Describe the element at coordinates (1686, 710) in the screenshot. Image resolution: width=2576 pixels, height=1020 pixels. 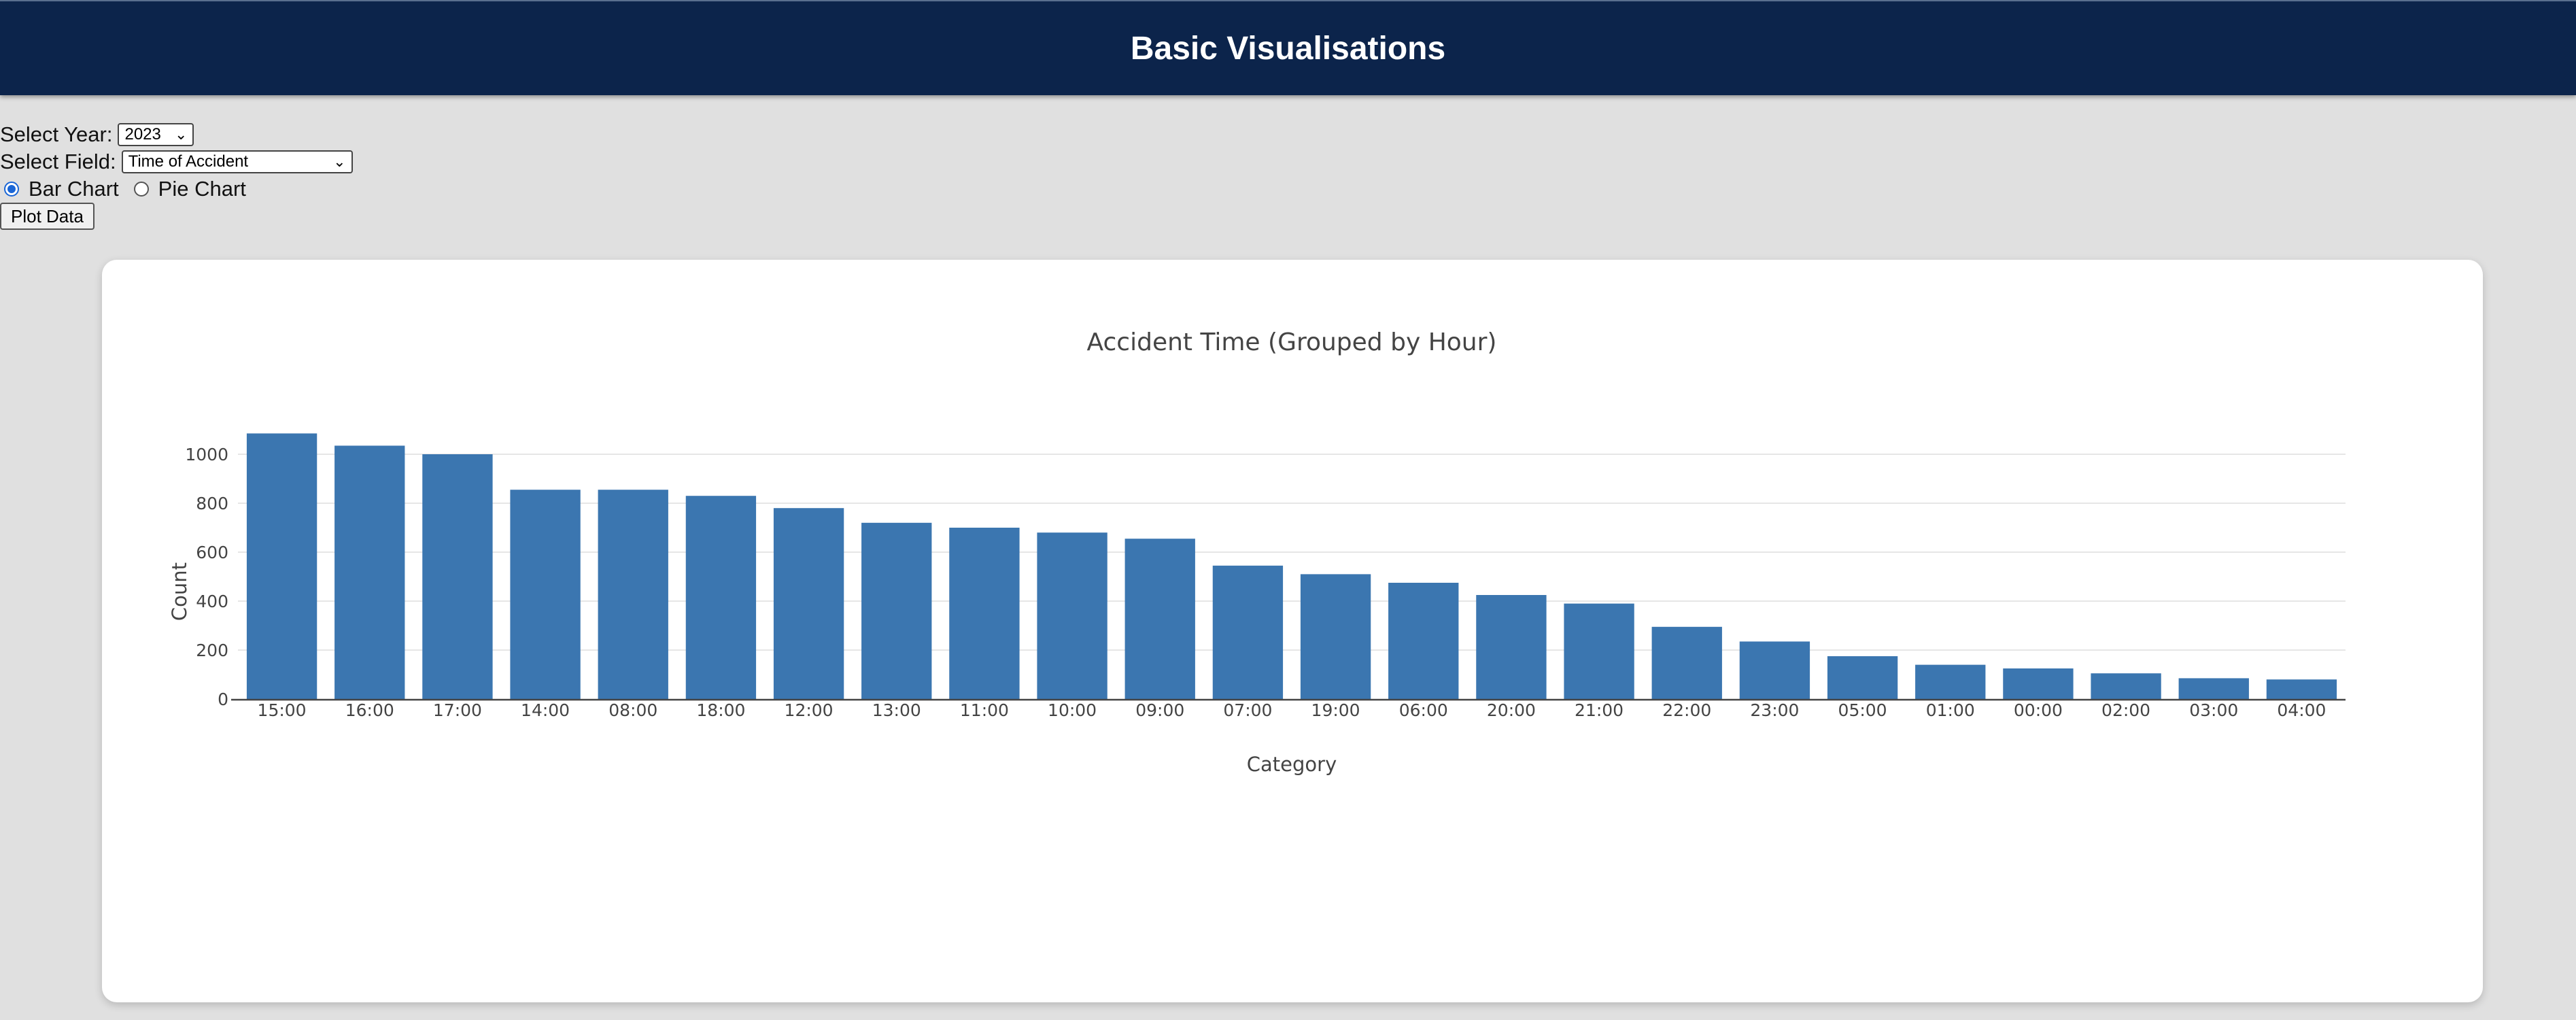
I see `x-tick-label: 22:00` at that location.